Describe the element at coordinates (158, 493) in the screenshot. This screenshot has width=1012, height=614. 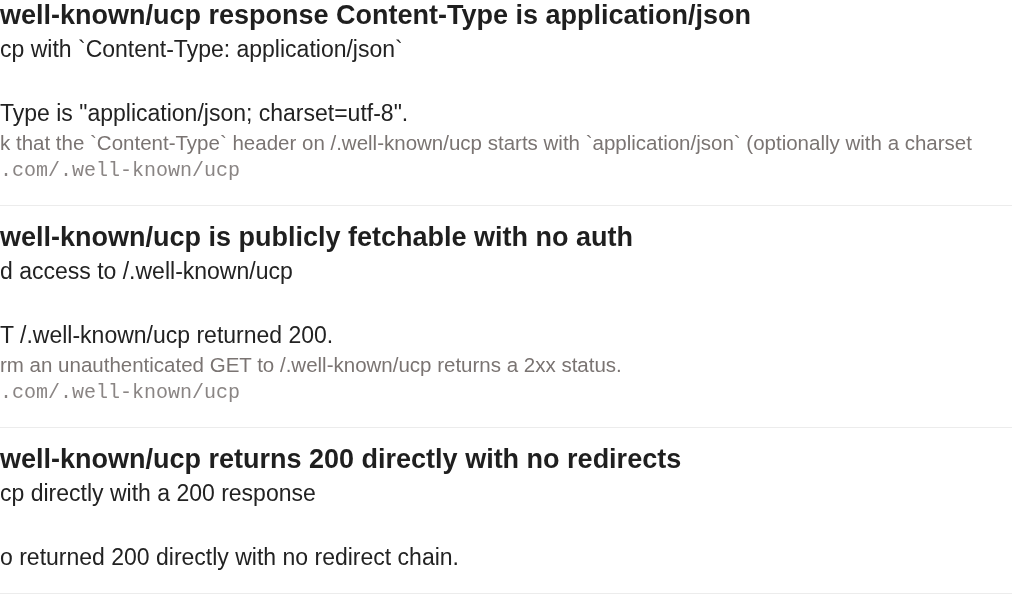
I see `check-description: cp directly with a 200 response` at that location.